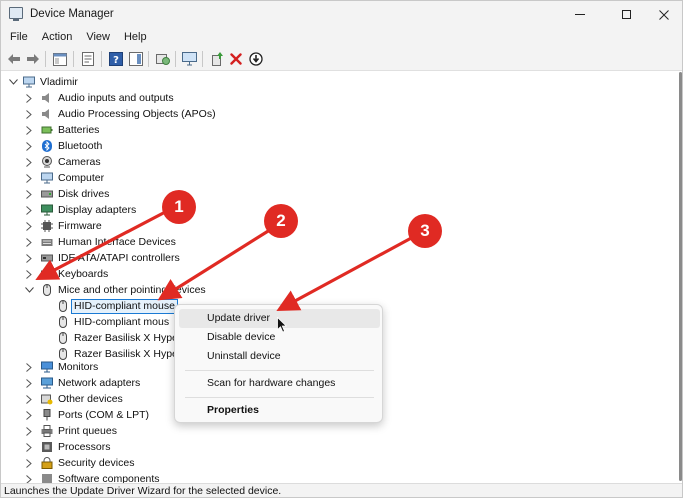 This screenshot has height=498, width=683. Describe the element at coordinates (90, 399) in the screenshot. I see `tree-item-label: Other devices` at that location.